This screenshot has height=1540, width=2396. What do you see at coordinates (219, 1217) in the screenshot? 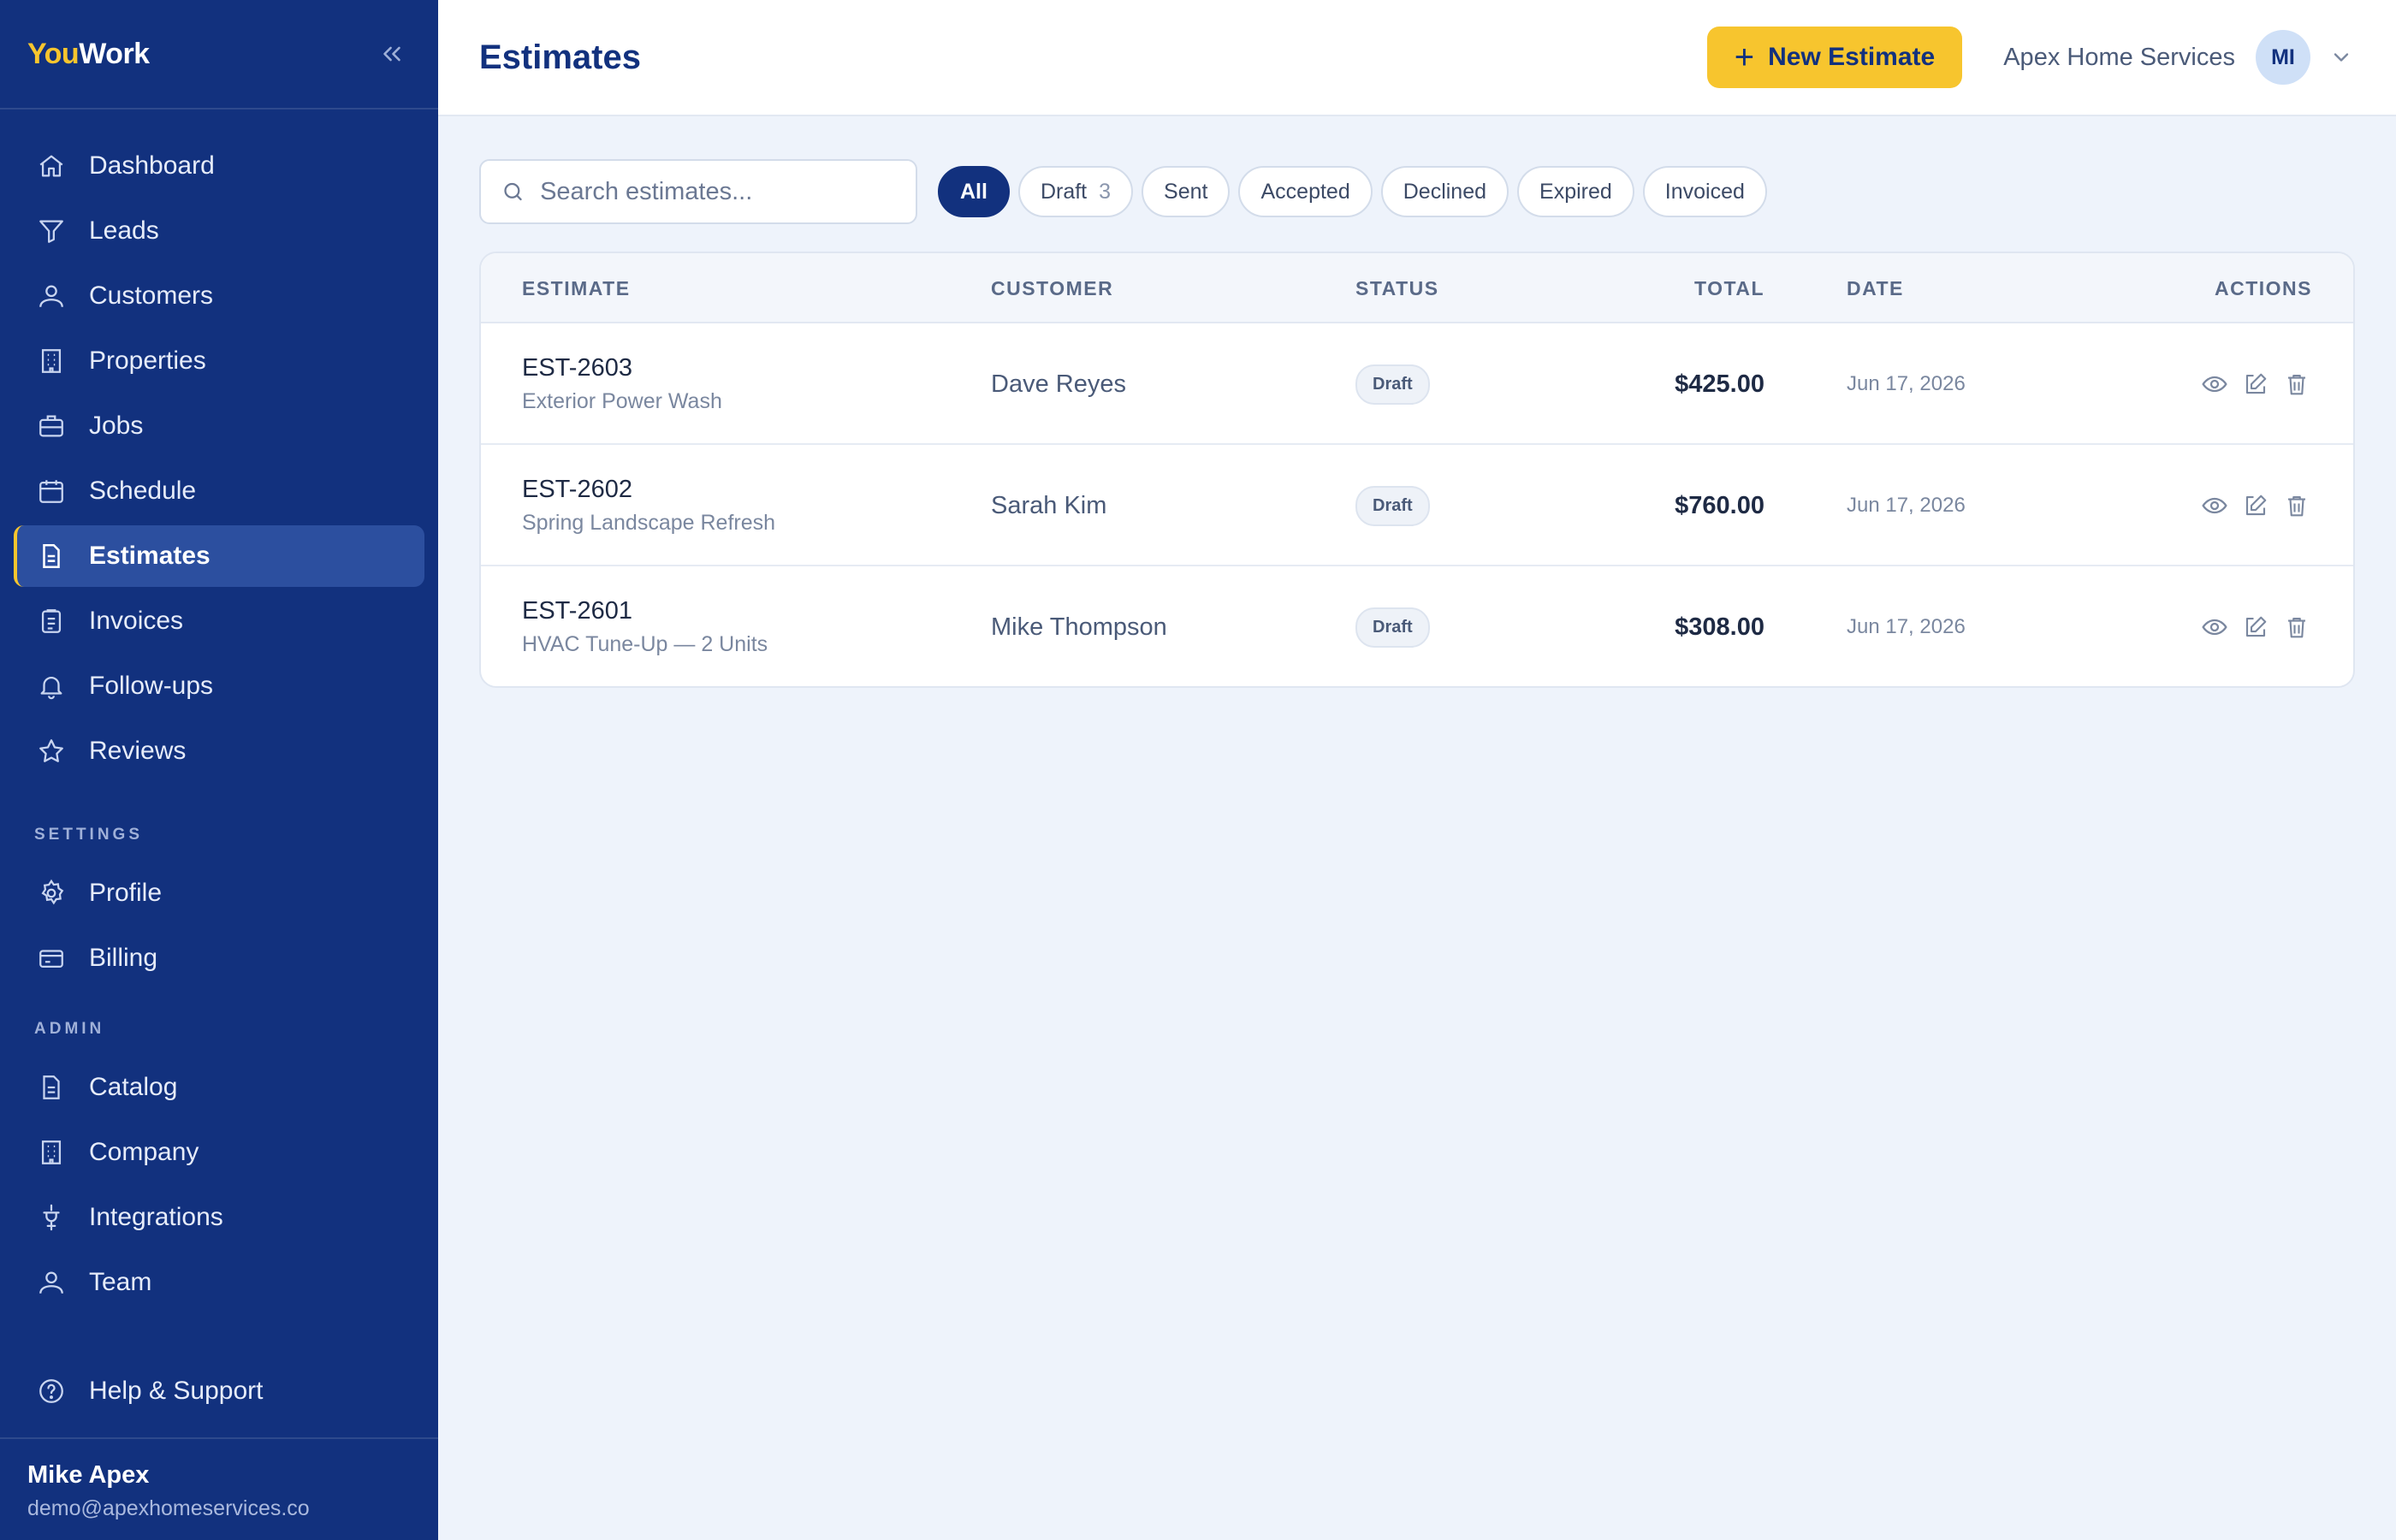
I see `sidebar-item-integrations: Integrations` at bounding box center [219, 1217].